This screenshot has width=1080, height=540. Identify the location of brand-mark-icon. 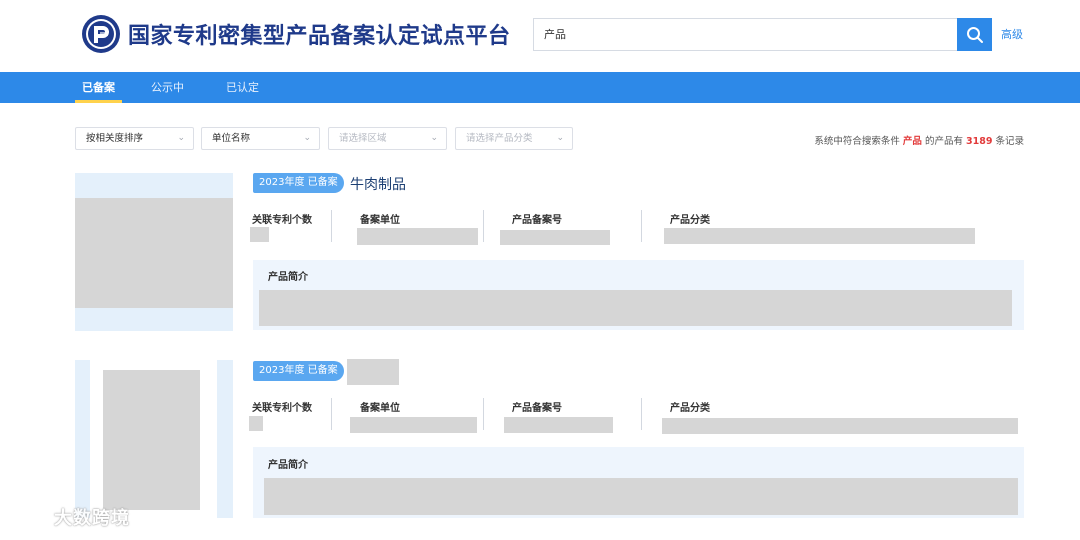
(28, 517).